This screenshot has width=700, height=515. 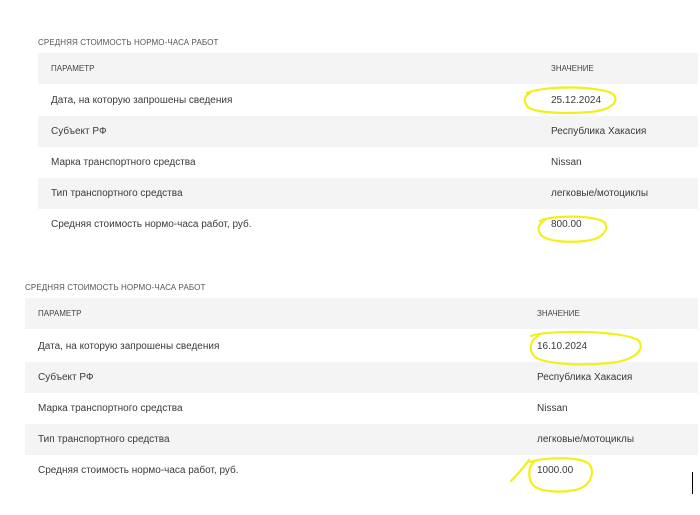 What do you see at coordinates (562, 346) in the screenshot?
I see `row-value: 16.10.2024` at bounding box center [562, 346].